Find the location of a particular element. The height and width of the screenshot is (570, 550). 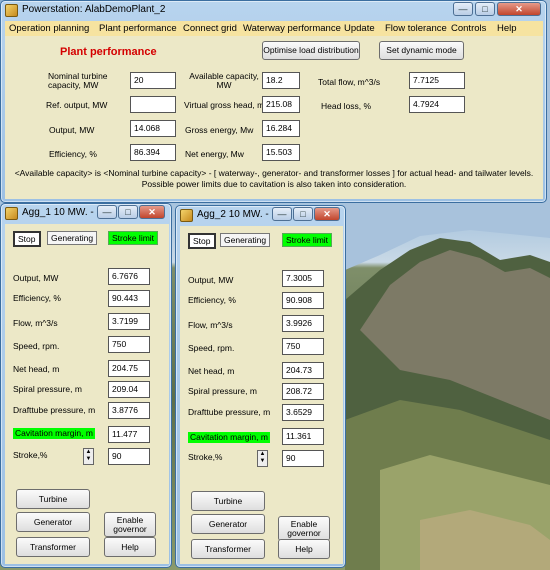

close-icon: ✕ is located at coordinates (519, 9).